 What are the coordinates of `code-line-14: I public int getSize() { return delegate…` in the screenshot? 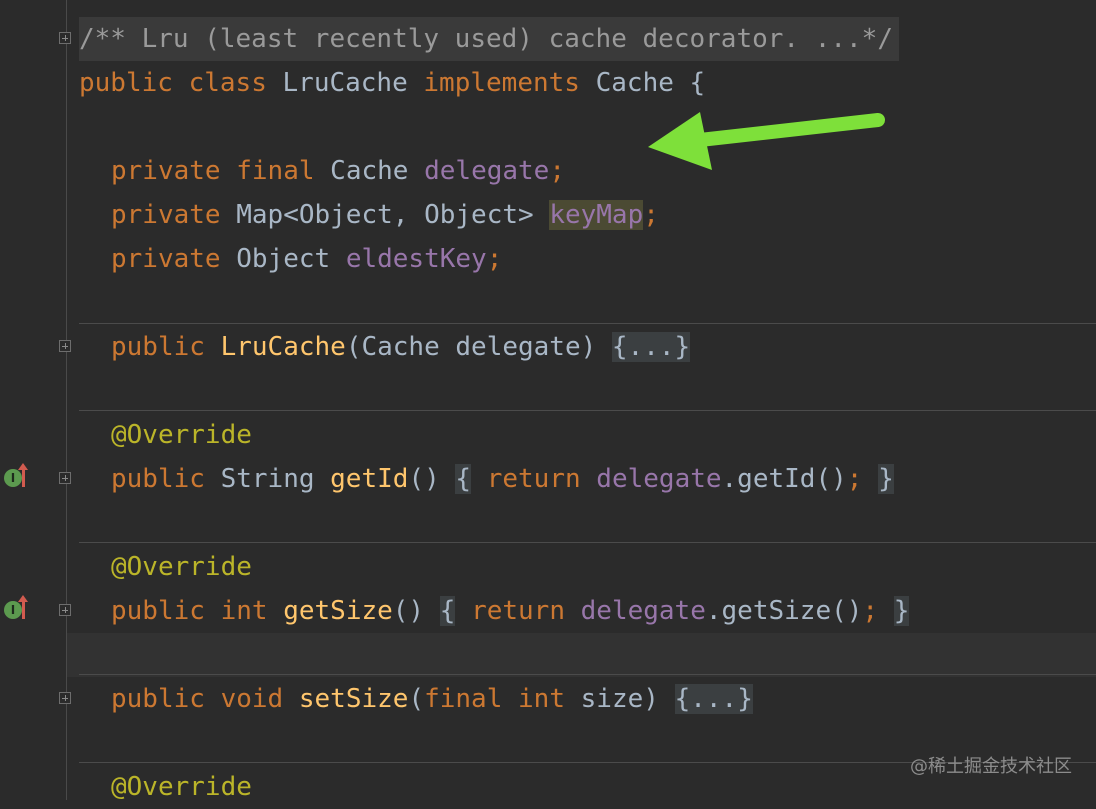 It's located at (548, 611).